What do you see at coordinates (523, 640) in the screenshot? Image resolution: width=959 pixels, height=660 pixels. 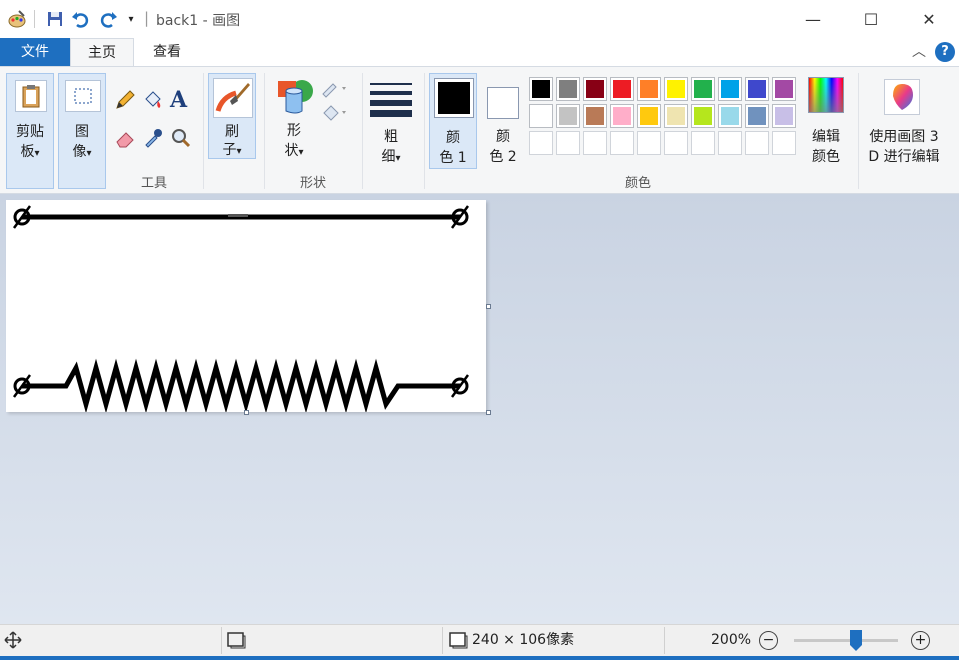 I see `image-size-text: 240 × 106像素` at bounding box center [523, 640].